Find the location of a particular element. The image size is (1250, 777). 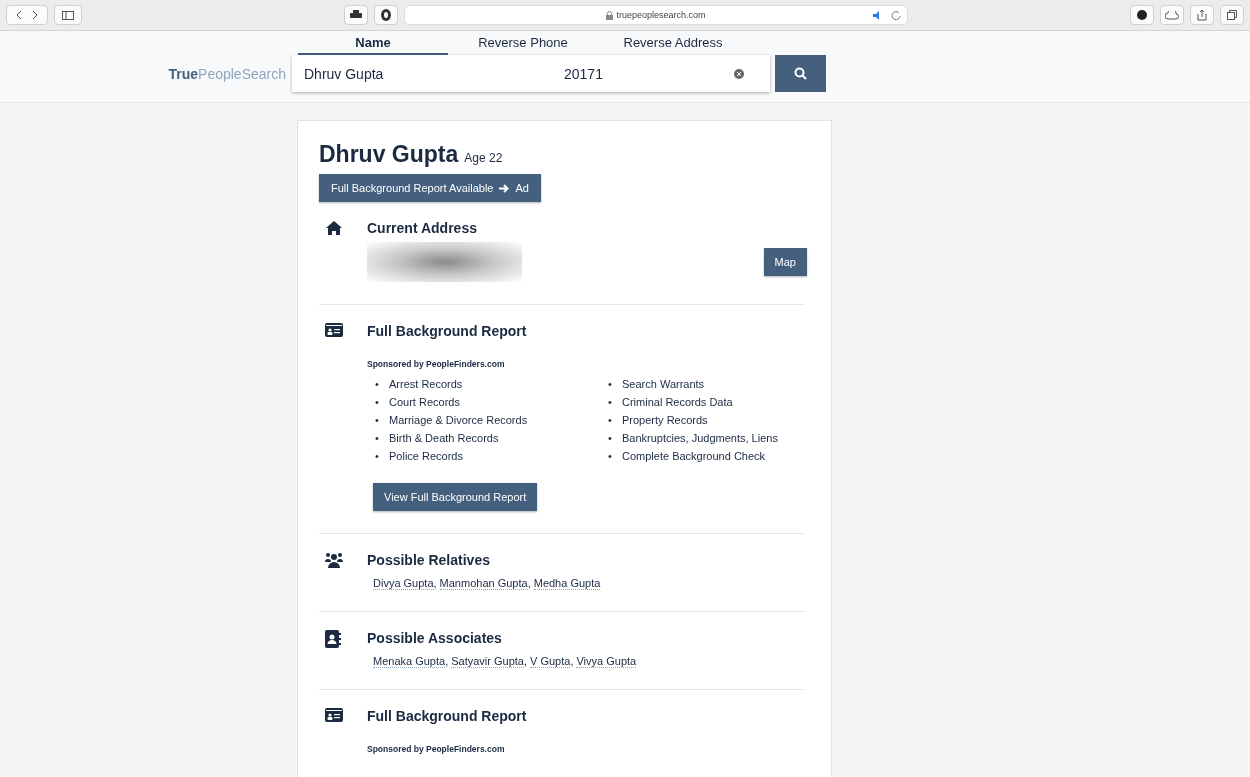

print-button is located at coordinates (356, 15).